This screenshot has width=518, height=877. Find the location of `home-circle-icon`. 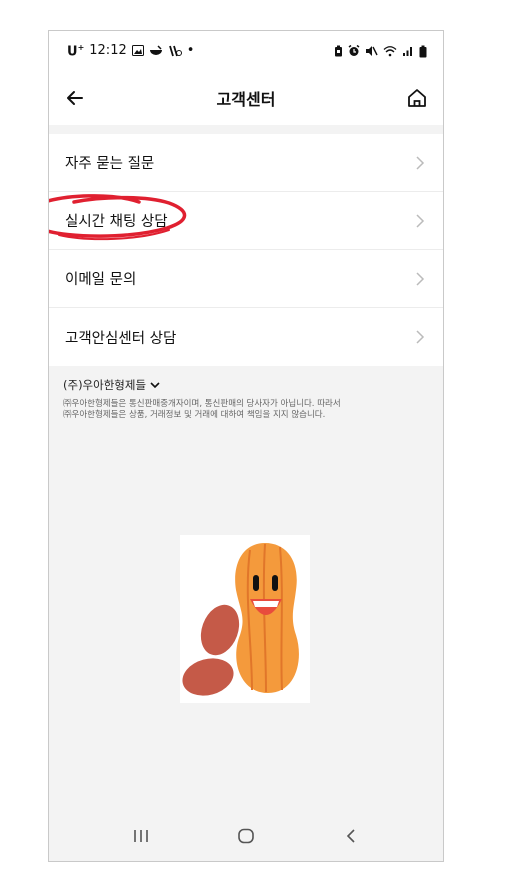

home-circle-icon is located at coordinates (246, 836).